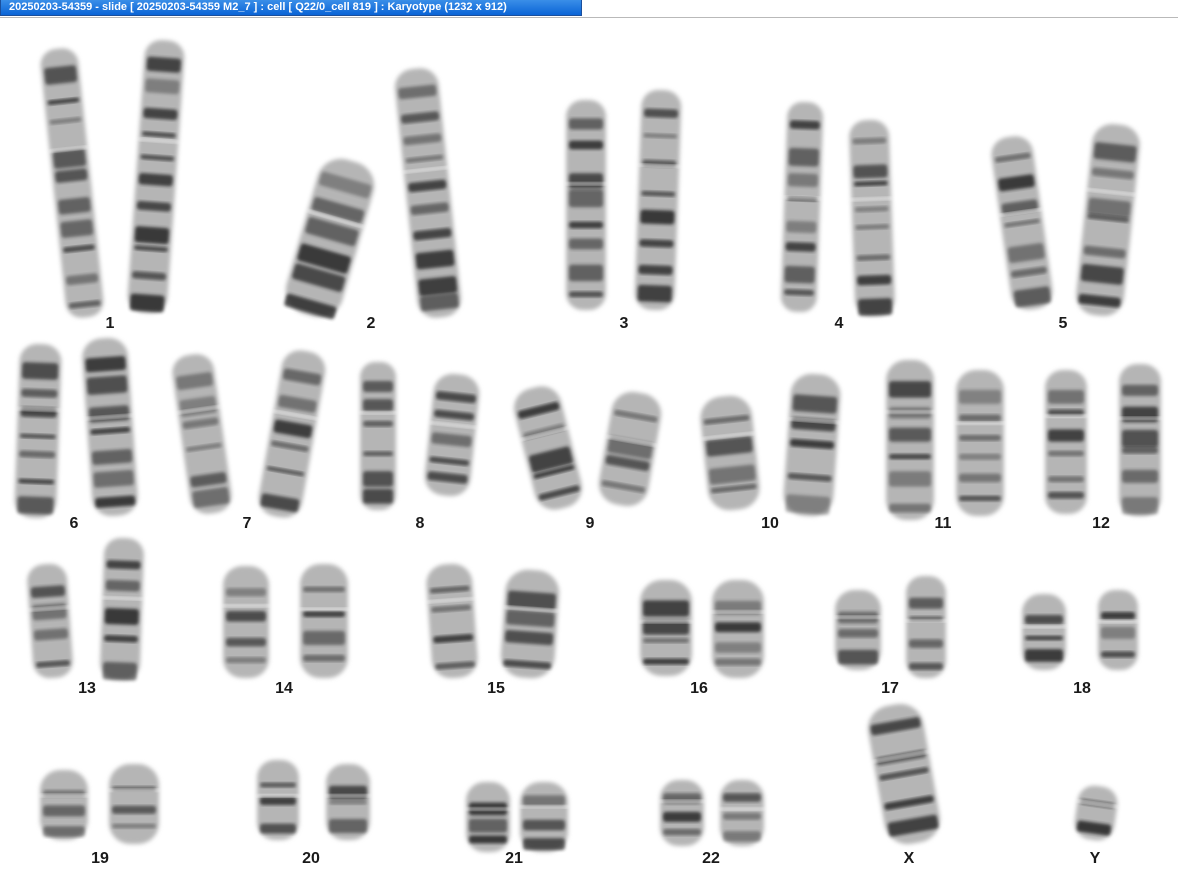 The image size is (1178, 890). I want to click on chromosome-label-7: 7, so click(247, 523).